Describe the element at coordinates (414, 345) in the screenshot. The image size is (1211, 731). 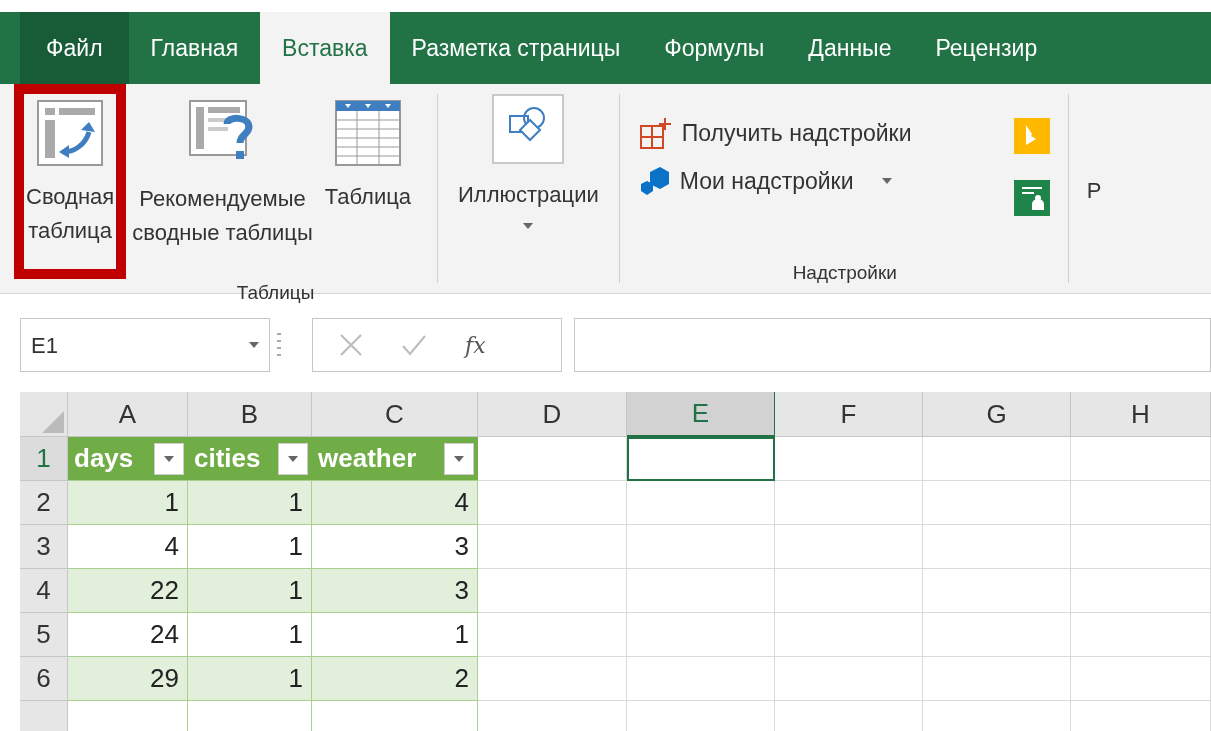
I see `check-icon` at that location.